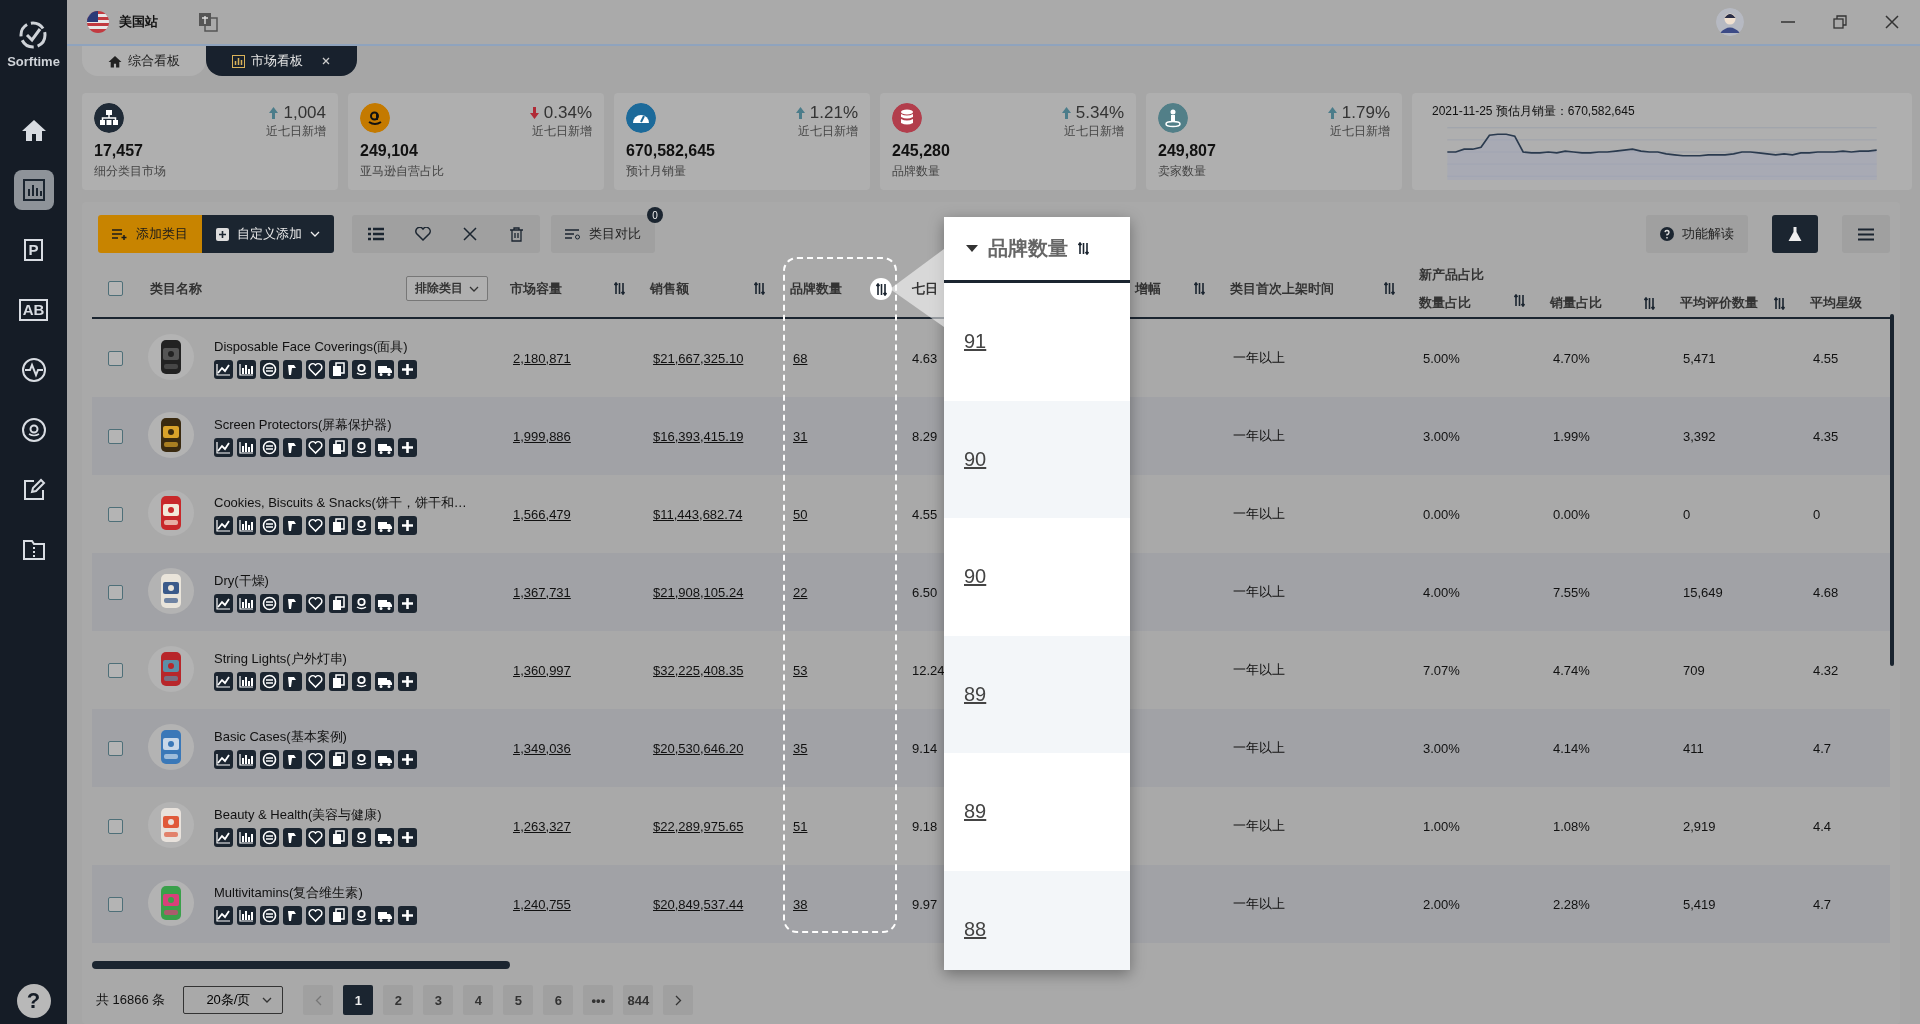 The image size is (1920, 1024). Describe the element at coordinates (542, 826) in the screenshot. I see `value-link: 1,263,327` at that location.